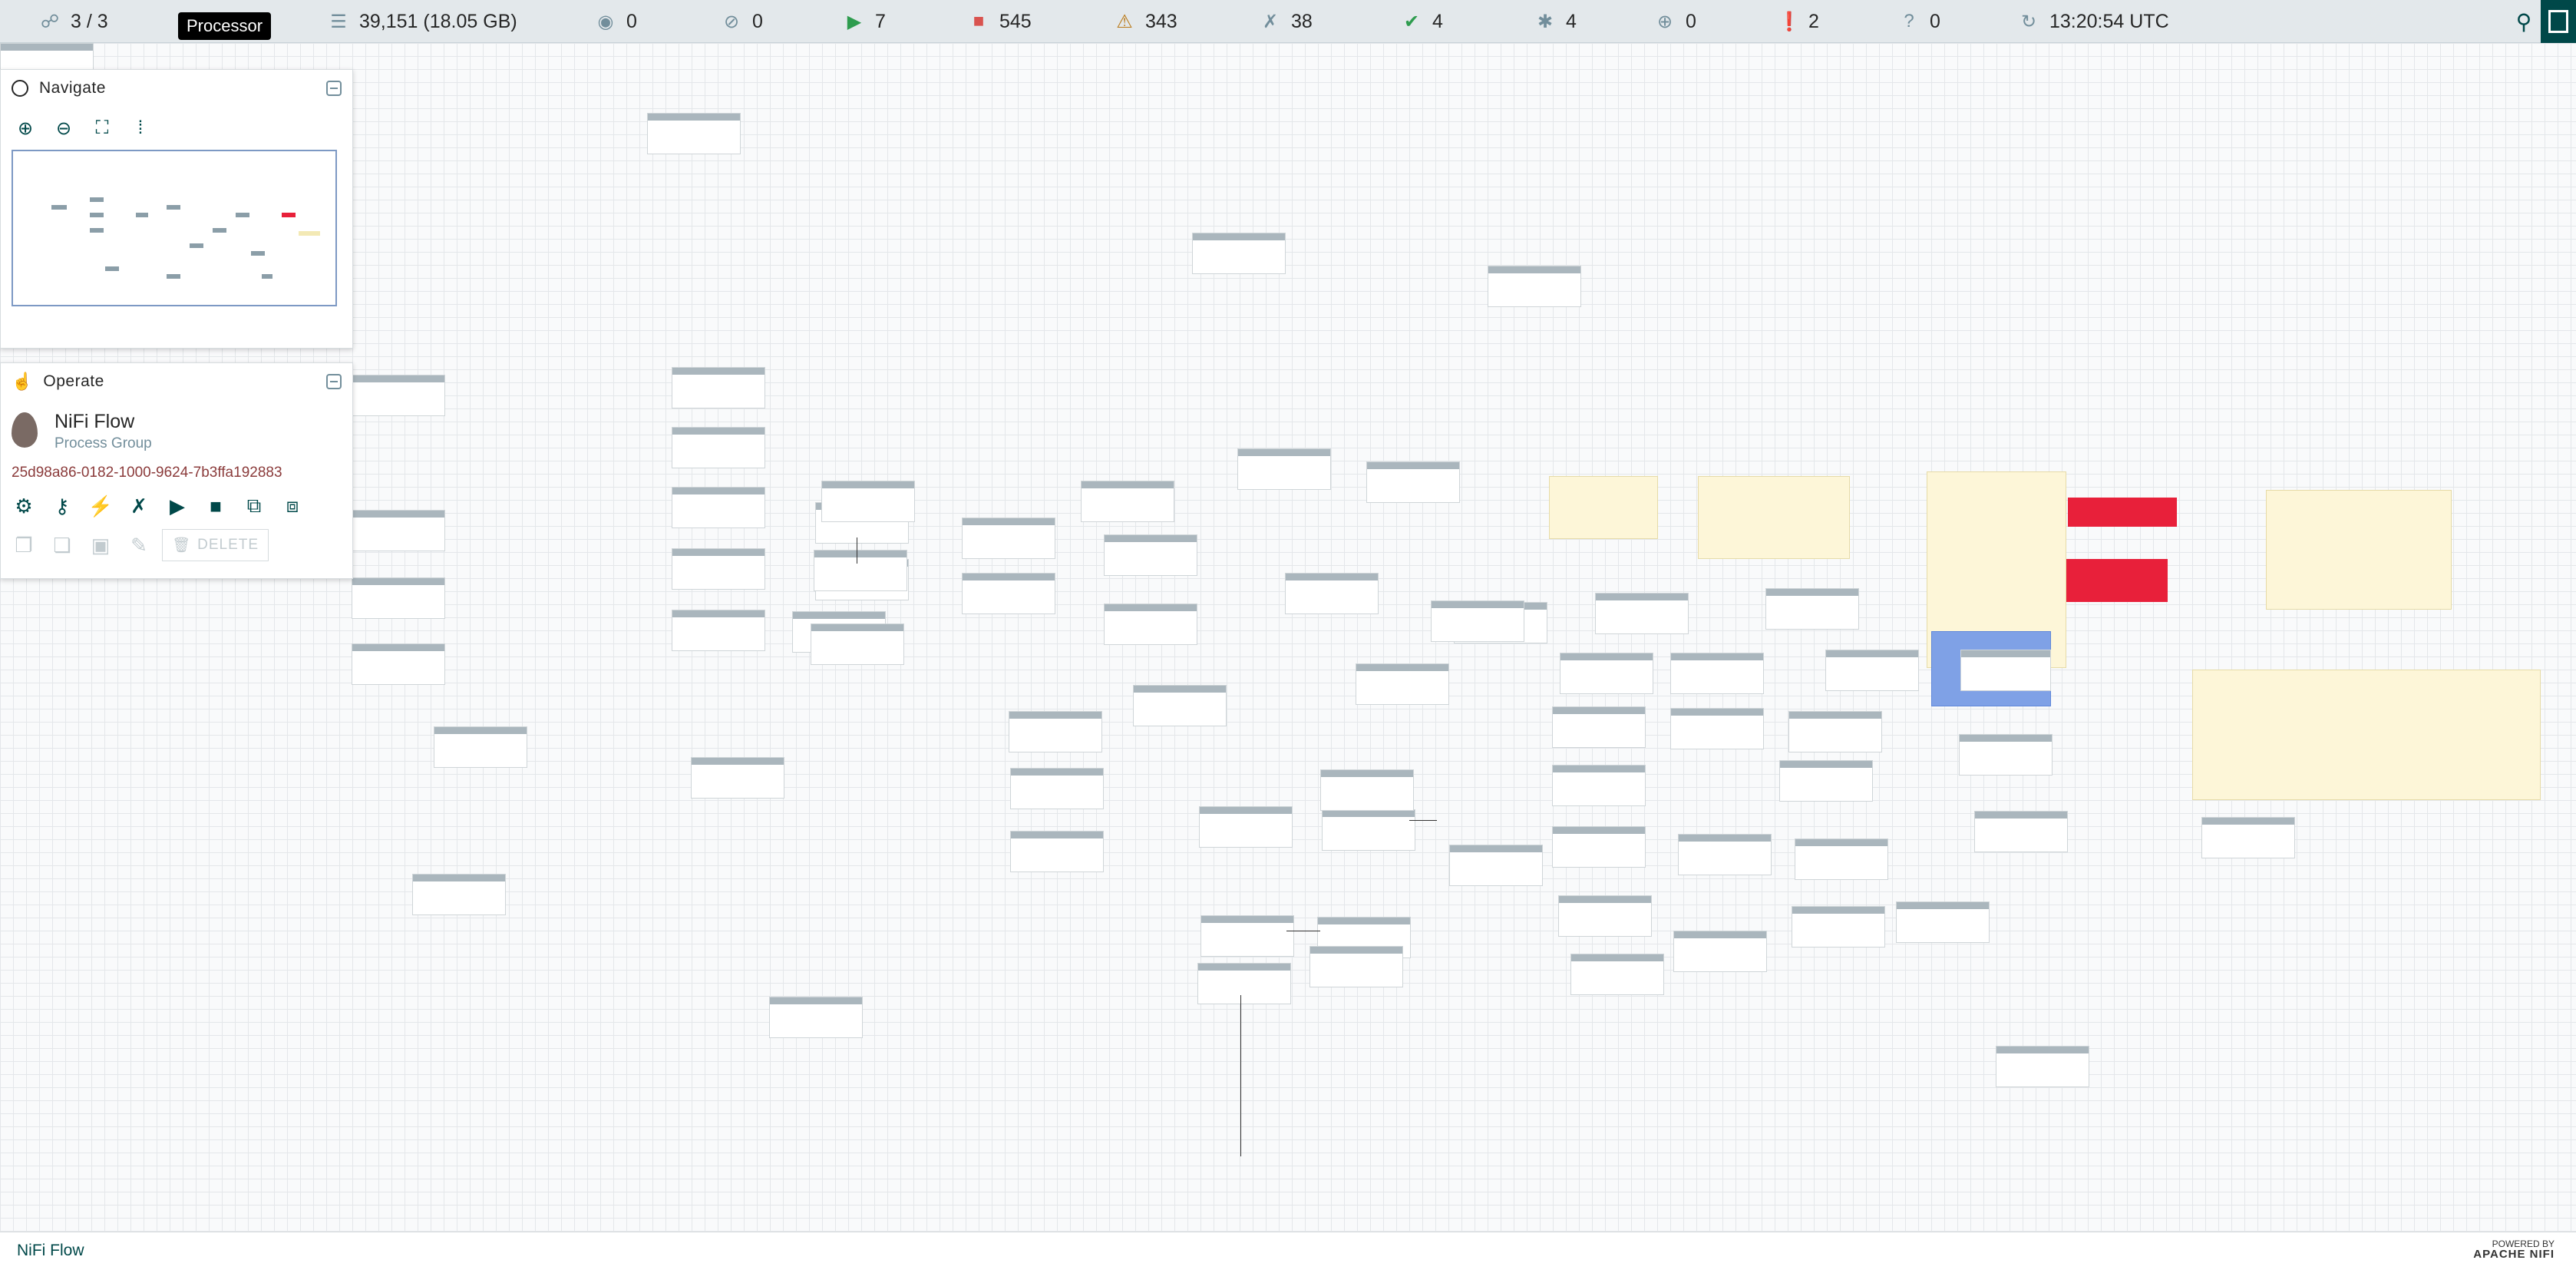 This screenshot has height=1270, width=2576. I want to click on enable-lightning-icon: ⚡, so click(100, 506).